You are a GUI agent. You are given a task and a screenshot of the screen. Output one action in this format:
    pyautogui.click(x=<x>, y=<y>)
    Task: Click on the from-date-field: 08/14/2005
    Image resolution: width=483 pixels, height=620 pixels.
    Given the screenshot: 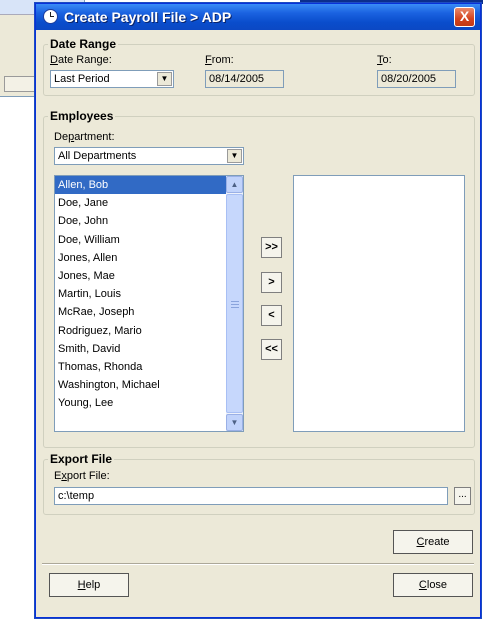 What is the action you would take?
    pyautogui.click(x=244, y=79)
    